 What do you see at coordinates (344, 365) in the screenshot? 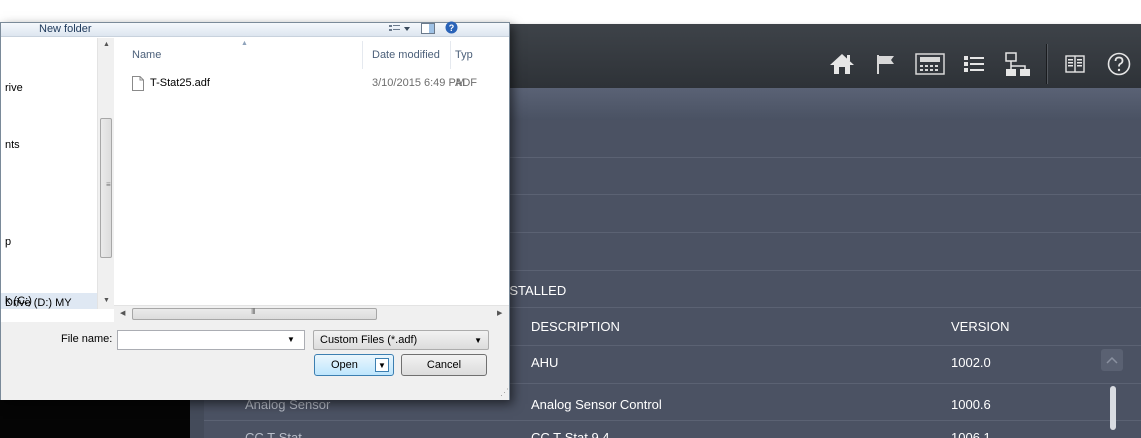
I see `open-button-label: Open` at bounding box center [344, 365].